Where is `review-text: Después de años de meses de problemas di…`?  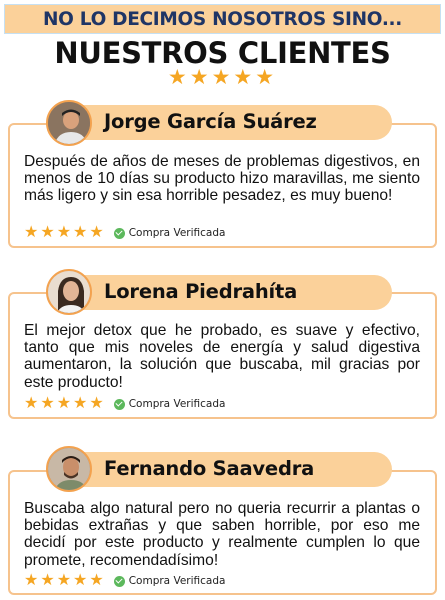 review-text: Después de años de meses de problemas di… is located at coordinates (222, 179).